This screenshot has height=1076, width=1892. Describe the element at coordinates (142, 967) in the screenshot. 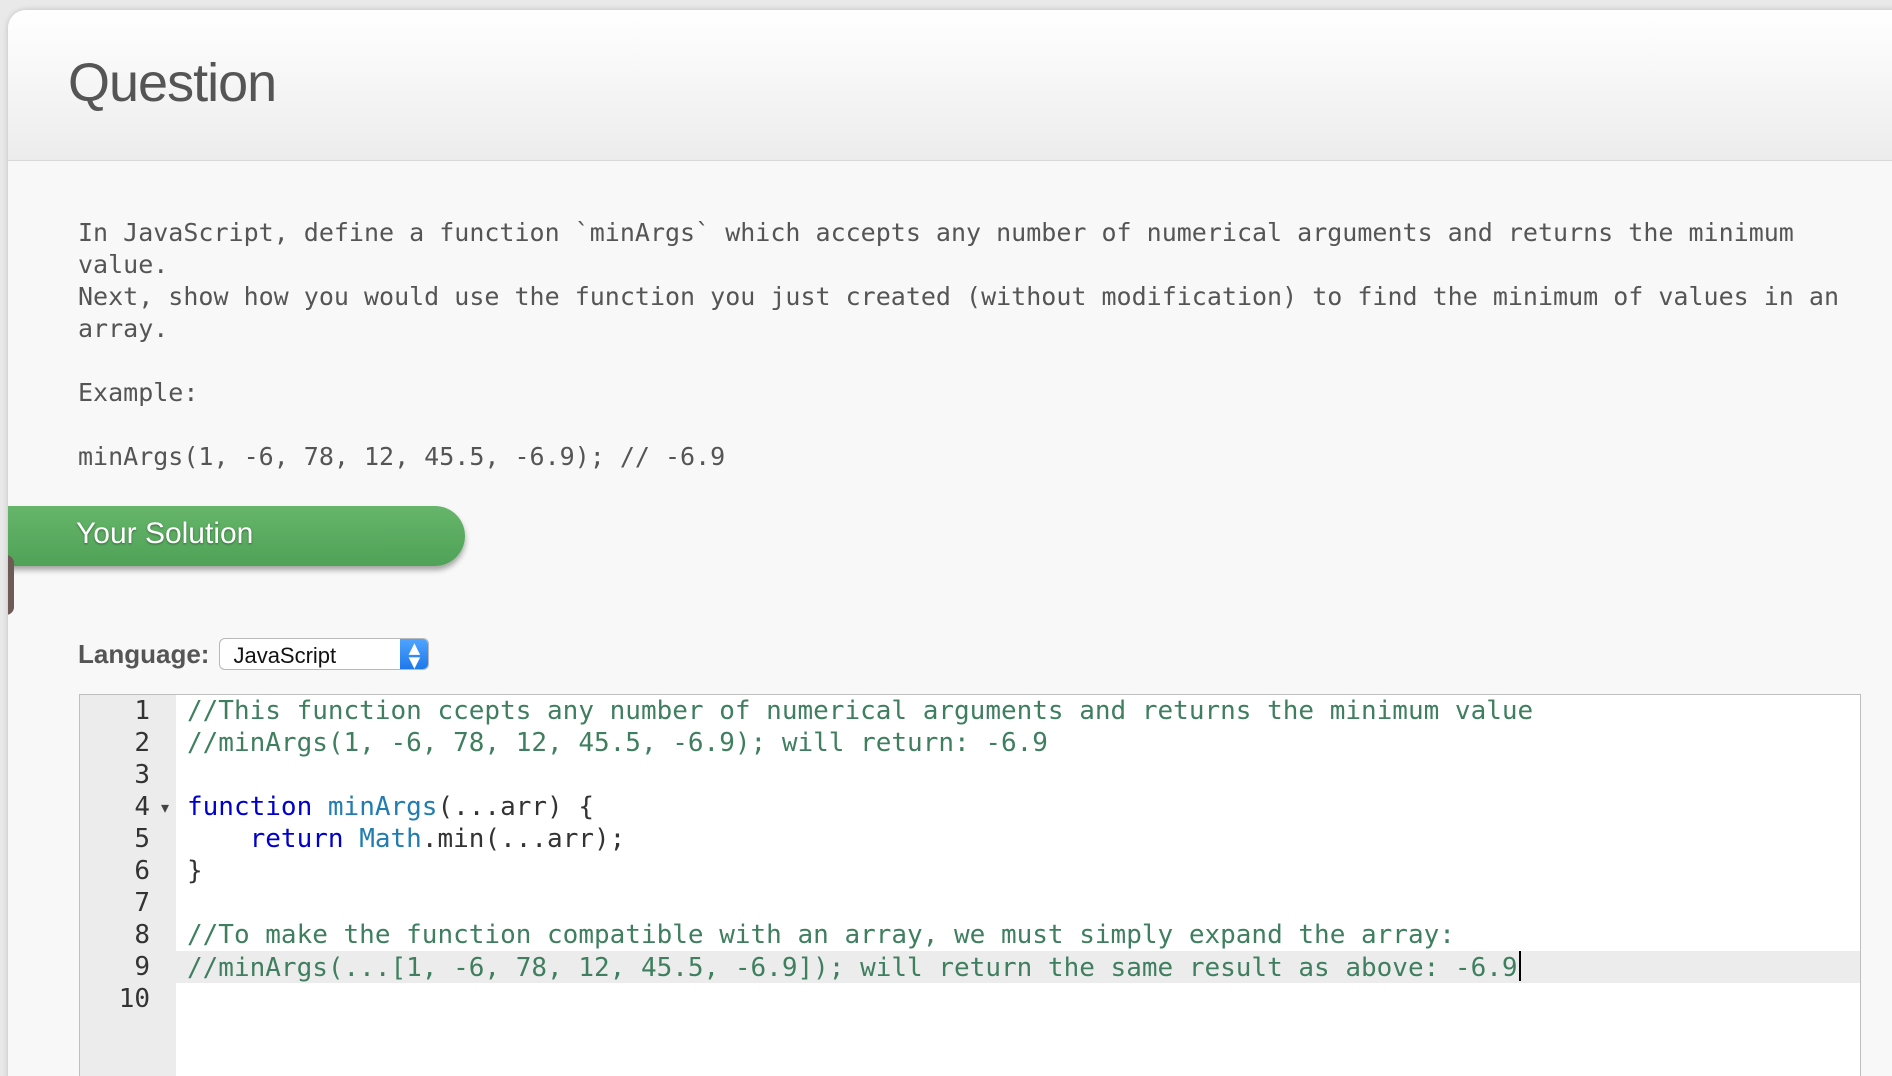

I see `line-number-text: 9` at that location.